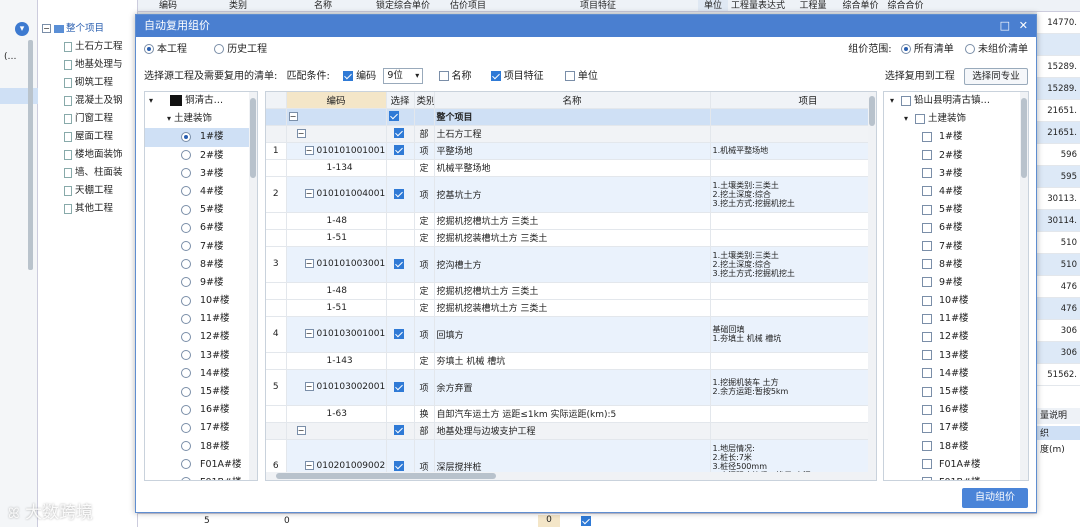 The image size is (1080, 527). What do you see at coordinates (793, 100) in the screenshot?
I see `column-header: 项目` at bounding box center [793, 100].